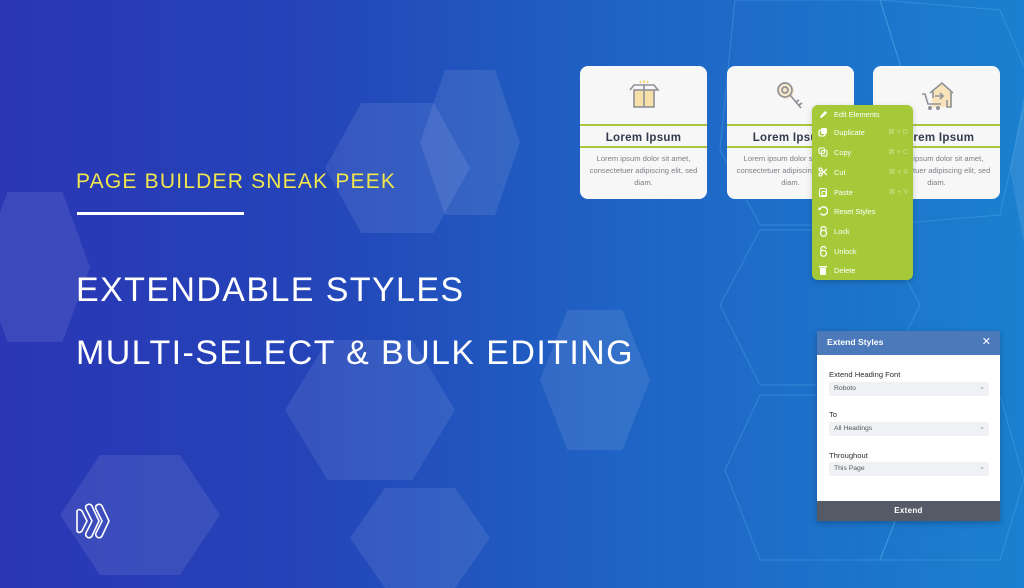 The image size is (1024, 588). Describe the element at coordinates (898, 192) in the screenshot. I see `shortcut-label: ⌘ + V` at that location.